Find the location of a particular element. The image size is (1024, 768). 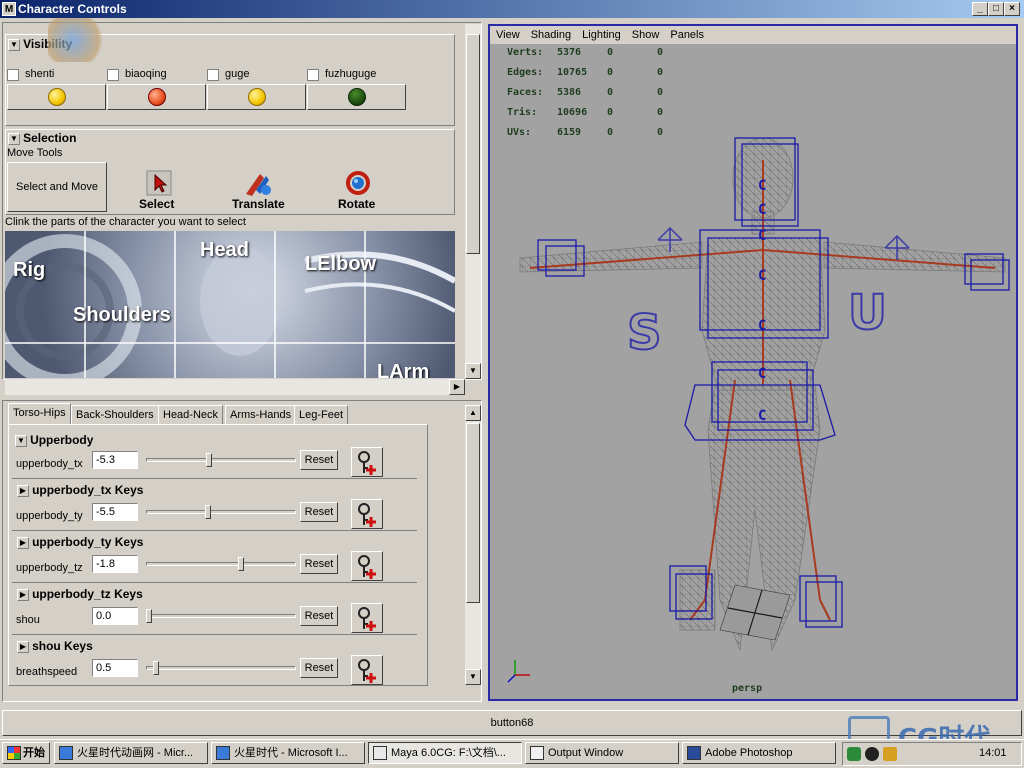

upper-scrollbar is located at coordinates (473, 201).